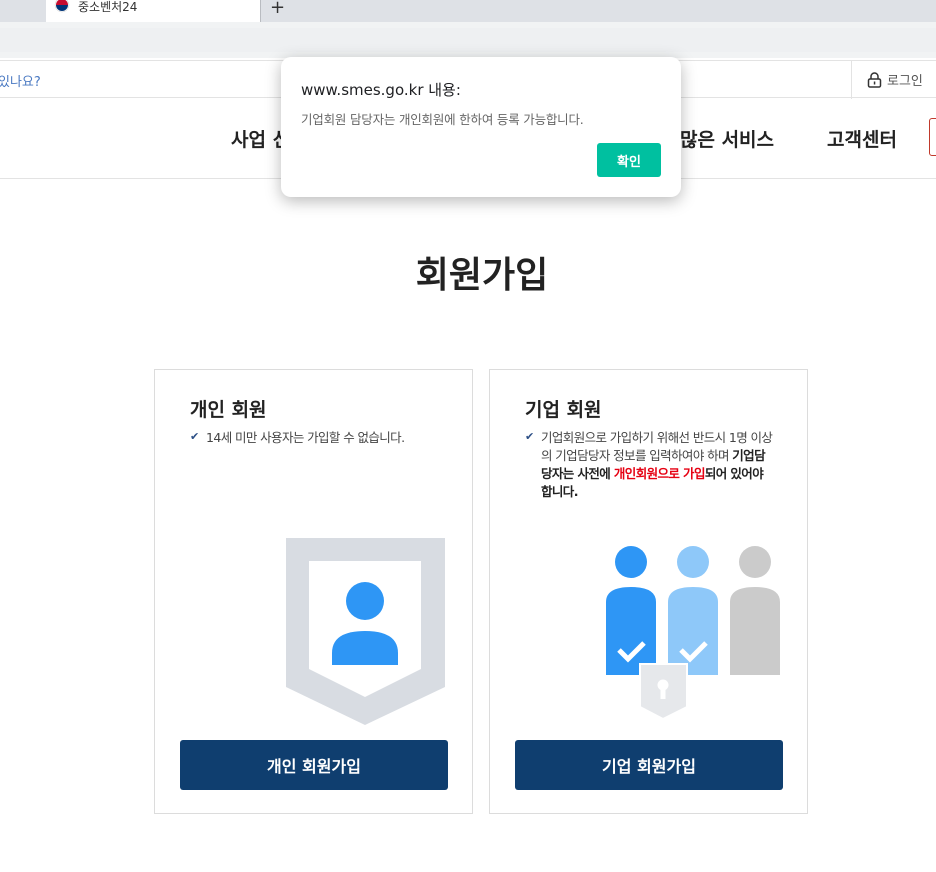  I want to click on note-text: 14세 미만 사용자는 가입할 수 없습니다., so click(305, 437).